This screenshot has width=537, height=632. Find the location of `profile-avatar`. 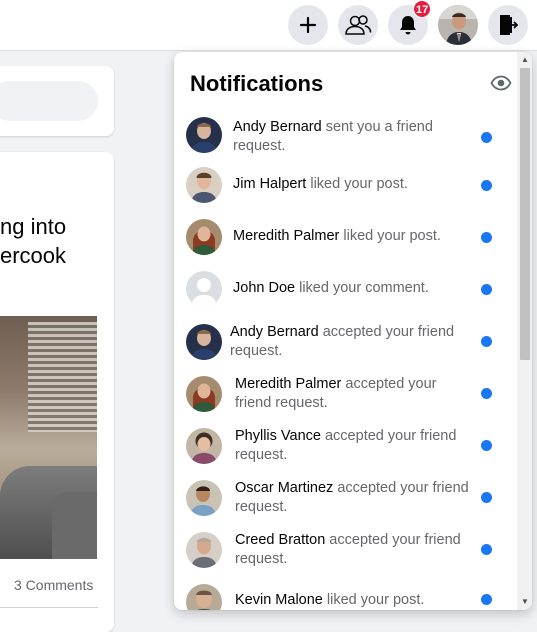

profile-avatar is located at coordinates (458, 25).